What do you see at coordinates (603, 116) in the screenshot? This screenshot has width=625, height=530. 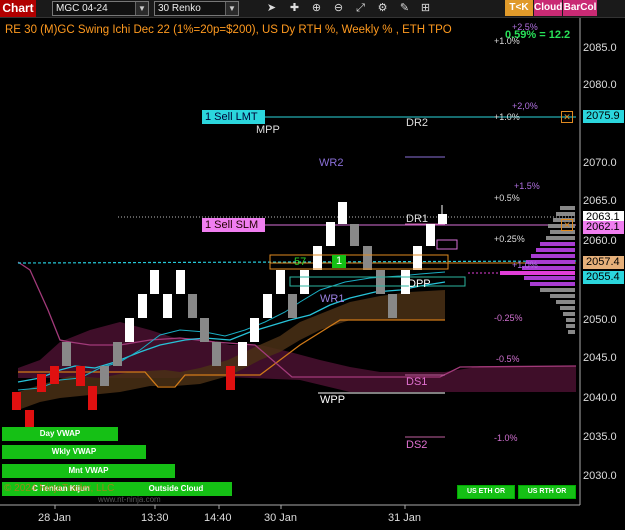 I see `sell-lmt-price-tag: 2075.9` at bounding box center [603, 116].